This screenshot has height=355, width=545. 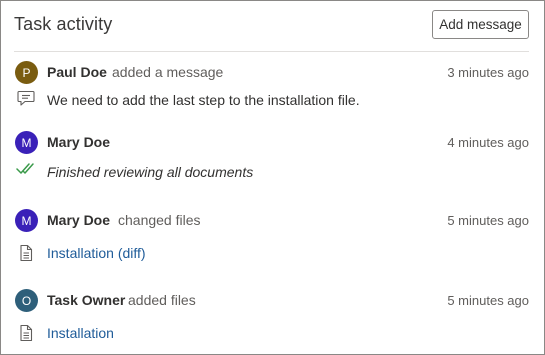 What do you see at coordinates (27, 171) in the screenshot?
I see `double-check-icon` at bounding box center [27, 171].